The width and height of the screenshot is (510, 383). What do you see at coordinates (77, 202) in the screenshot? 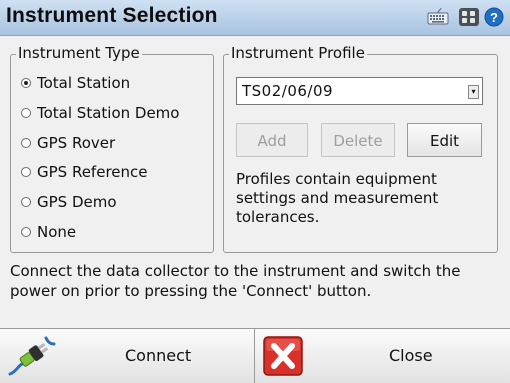
I see `radio-label: GPS Demo` at bounding box center [77, 202].